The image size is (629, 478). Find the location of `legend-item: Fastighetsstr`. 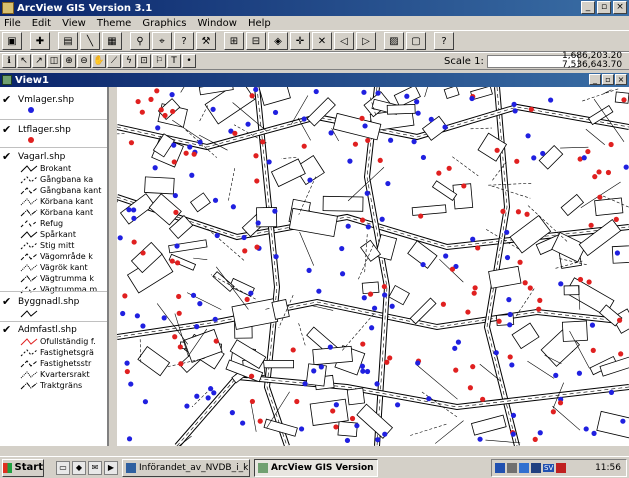

legend-item: Fastighetsstr is located at coordinates (55, 363).